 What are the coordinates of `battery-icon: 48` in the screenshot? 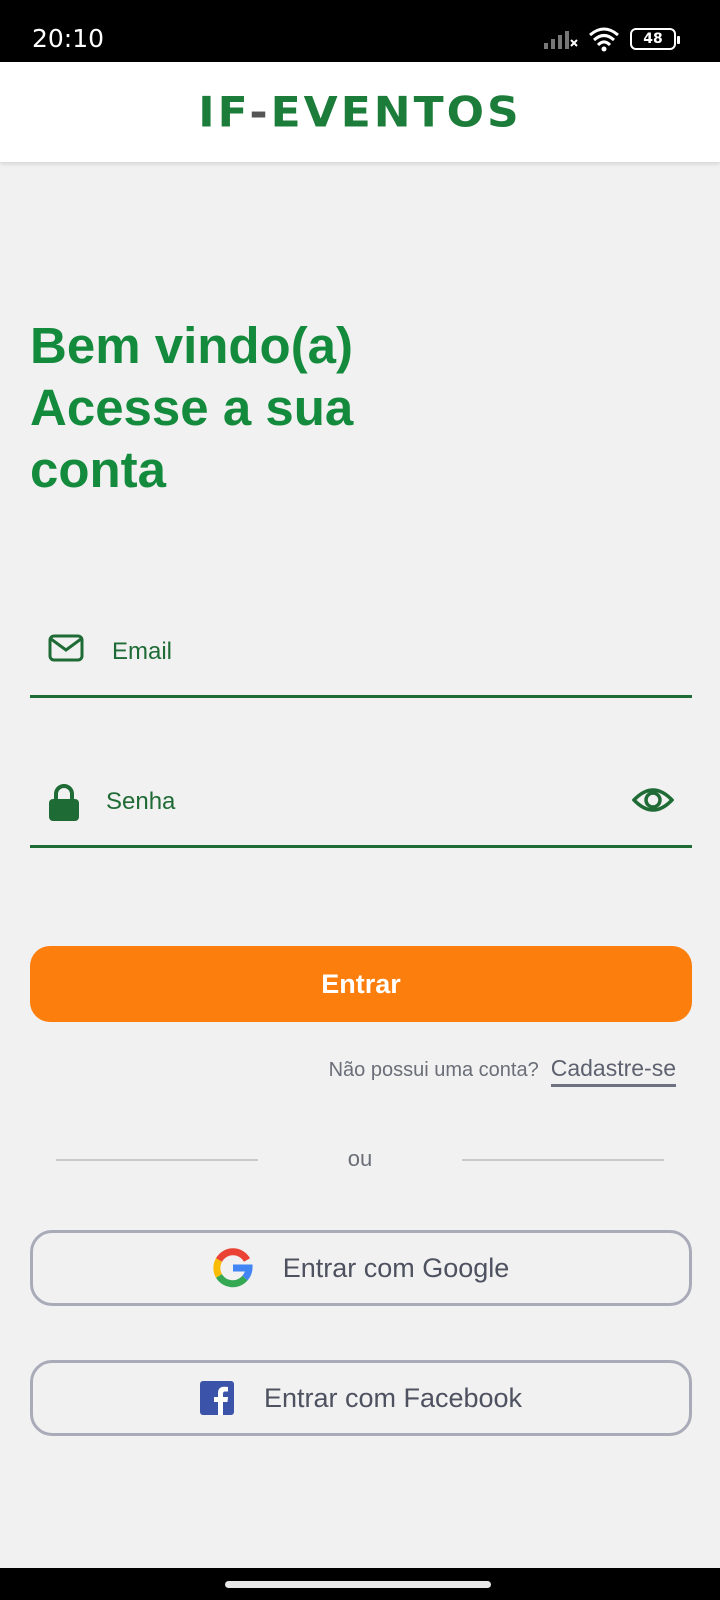 It's located at (655, 39).